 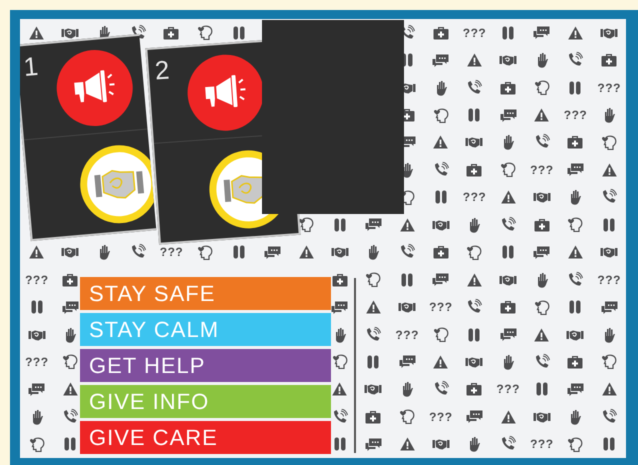 What do you see at coordinates (205, 293) in the screenshot?
I see `category-button: STAY SAFE` at bounding box center [205, 293].